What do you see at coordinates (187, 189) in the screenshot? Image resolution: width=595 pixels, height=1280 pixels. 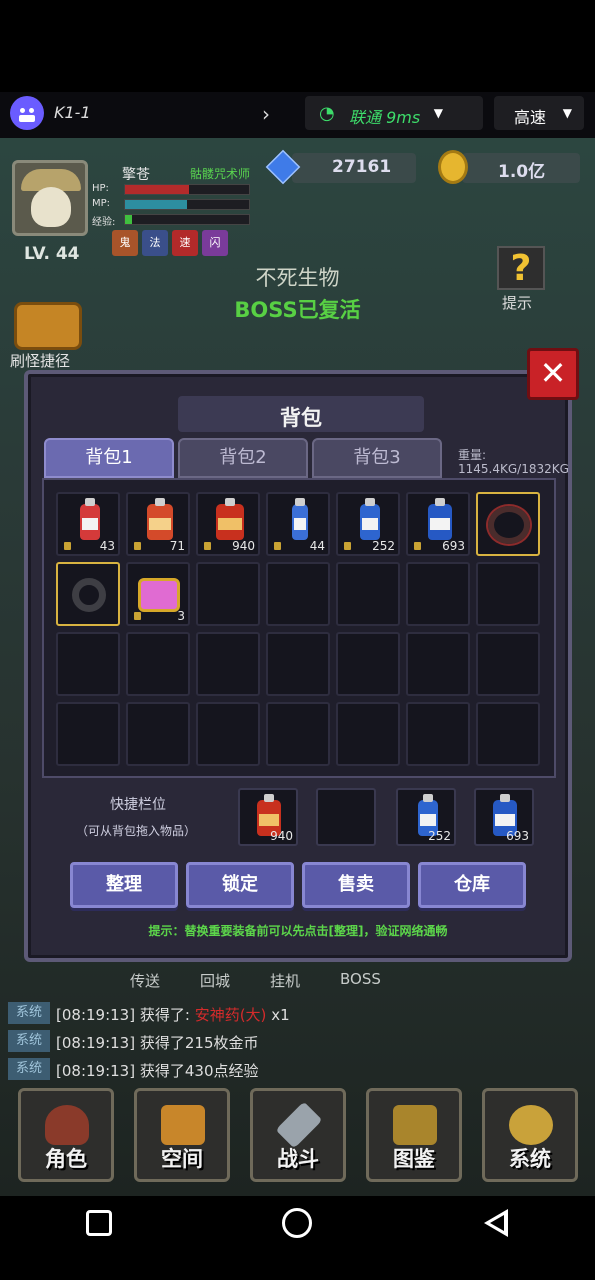 I see `hp-bar` at bounding box center [187, 189].